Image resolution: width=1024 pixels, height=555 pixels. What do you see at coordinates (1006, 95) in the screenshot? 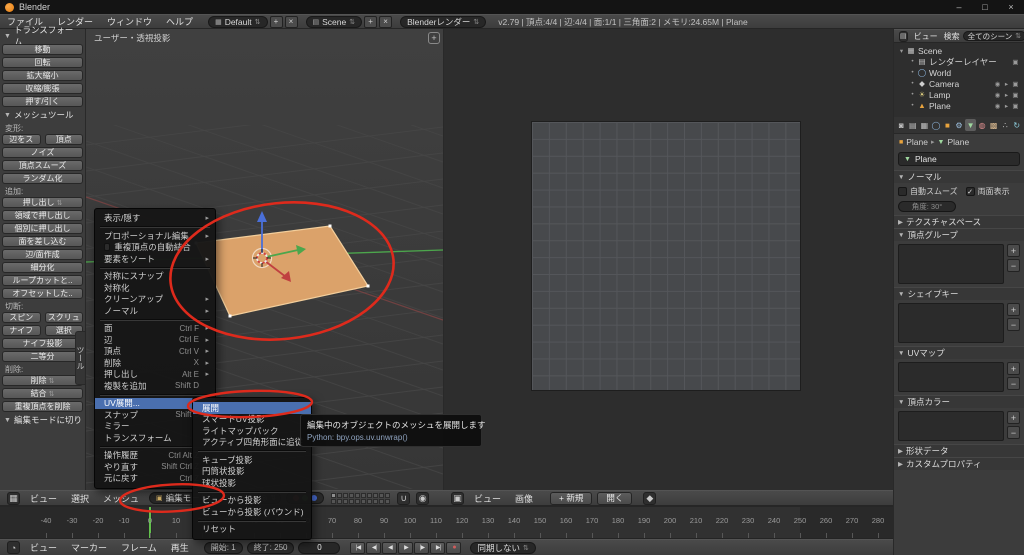
I see `arrow-toggle-icon: ▸` at bounding box center [1006, 95].